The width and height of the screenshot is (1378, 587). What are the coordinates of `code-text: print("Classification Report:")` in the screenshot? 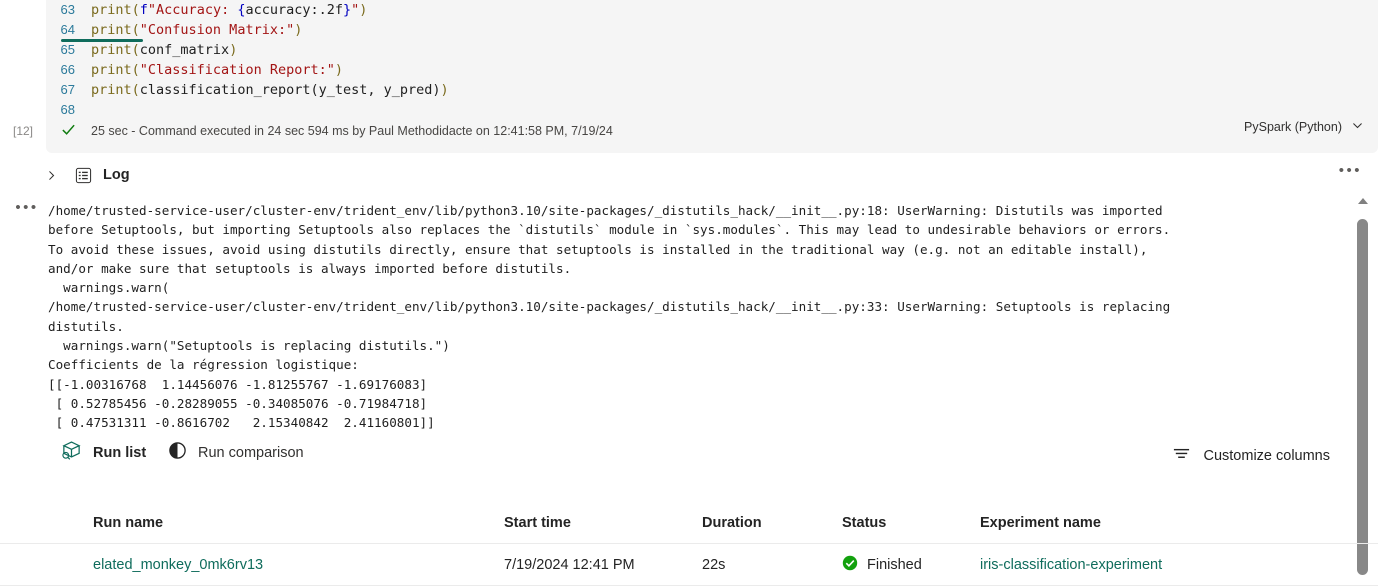 It's located at (217, 70).